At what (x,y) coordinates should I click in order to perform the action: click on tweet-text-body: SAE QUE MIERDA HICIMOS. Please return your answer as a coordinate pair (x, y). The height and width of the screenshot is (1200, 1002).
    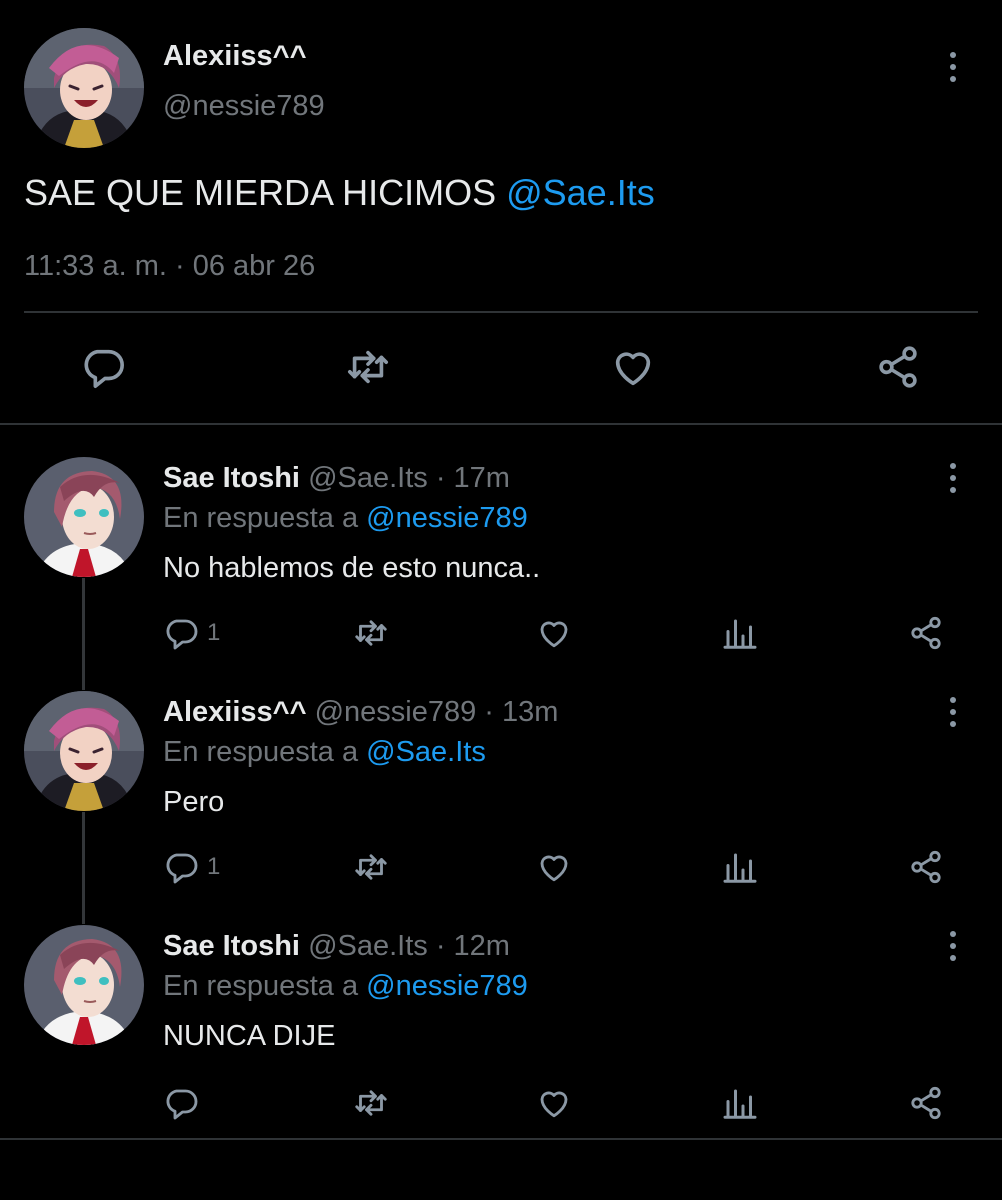
    Looking at the image, I should click on (265, 192).